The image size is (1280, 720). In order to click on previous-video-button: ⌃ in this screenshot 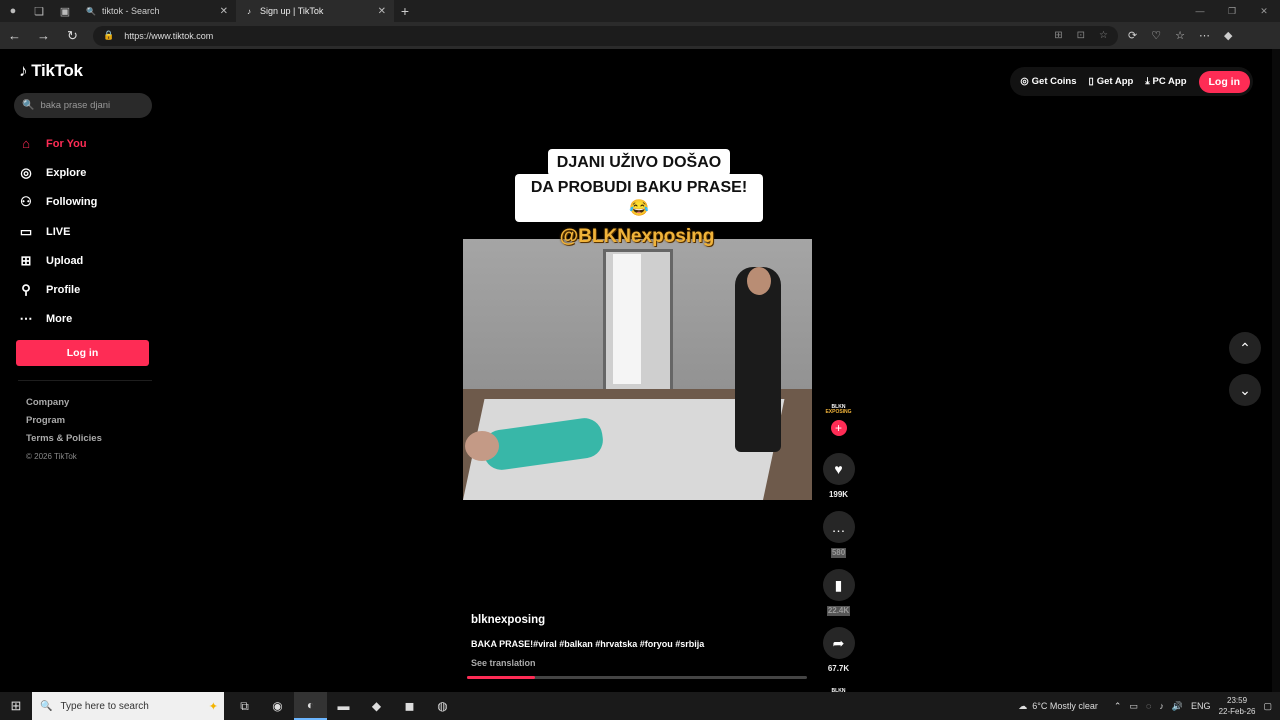, I will do `click(1245, 348)`.